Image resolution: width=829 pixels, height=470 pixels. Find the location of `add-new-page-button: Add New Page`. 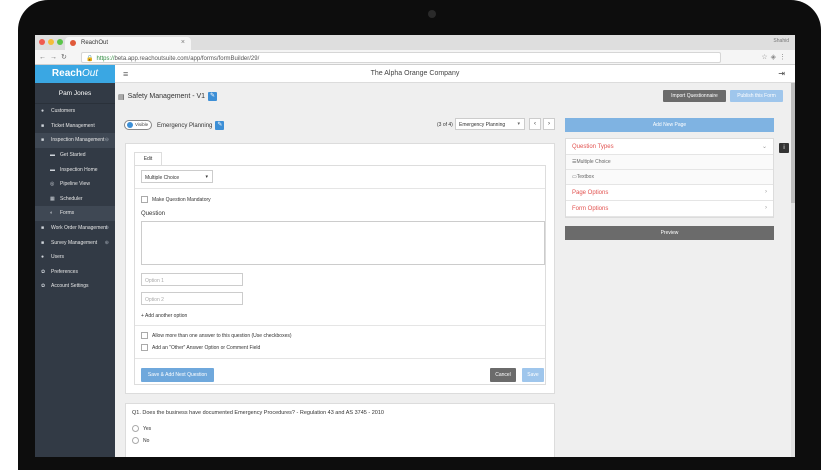

add-new-page-button: Add New Page is located at coordinates (669, 125).